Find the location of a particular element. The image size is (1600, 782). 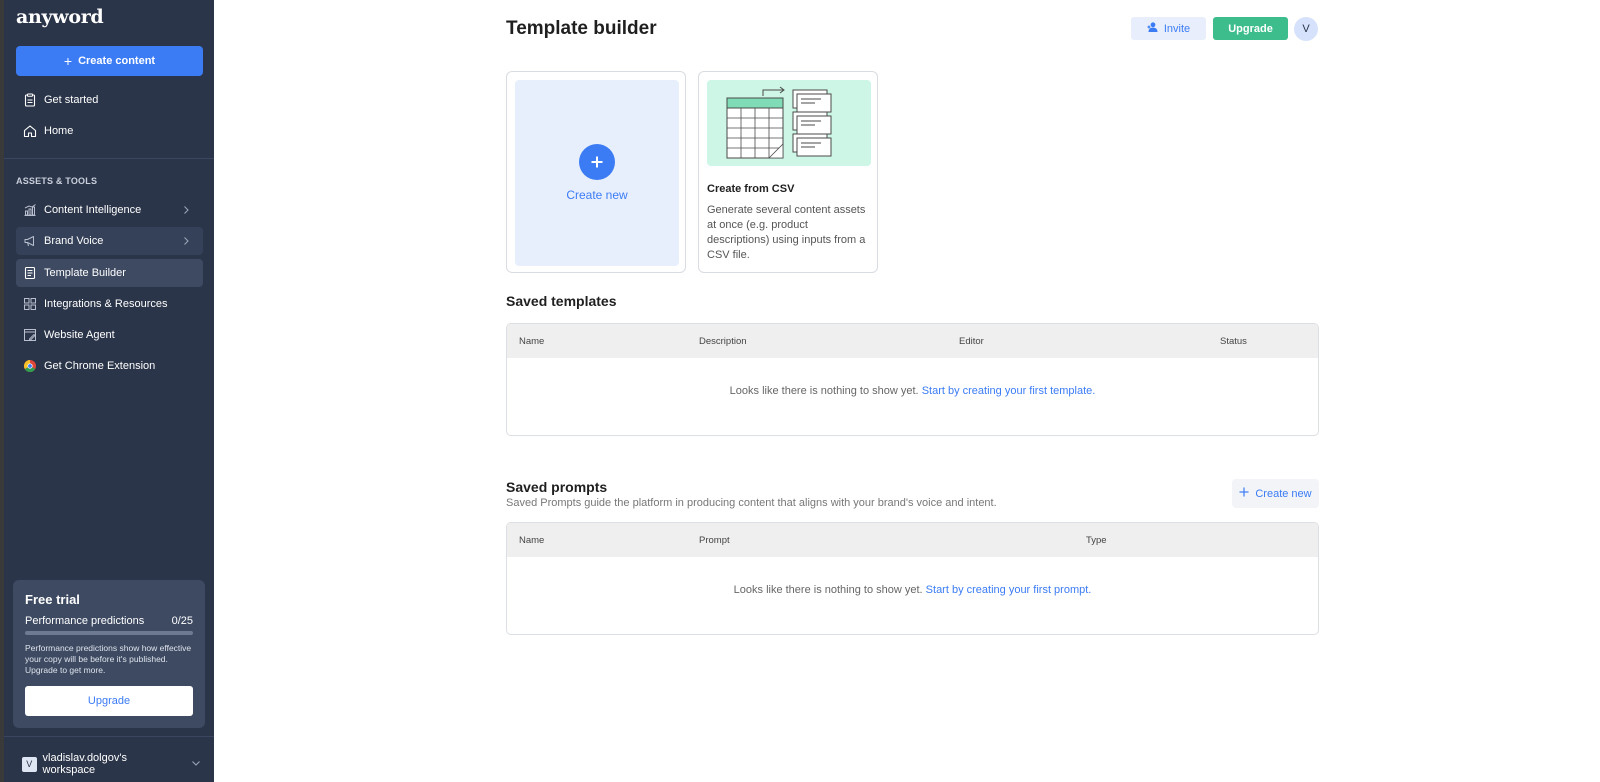

sidebar-item-integrations: Integrations & Resources is located at coordinates (109, 304).